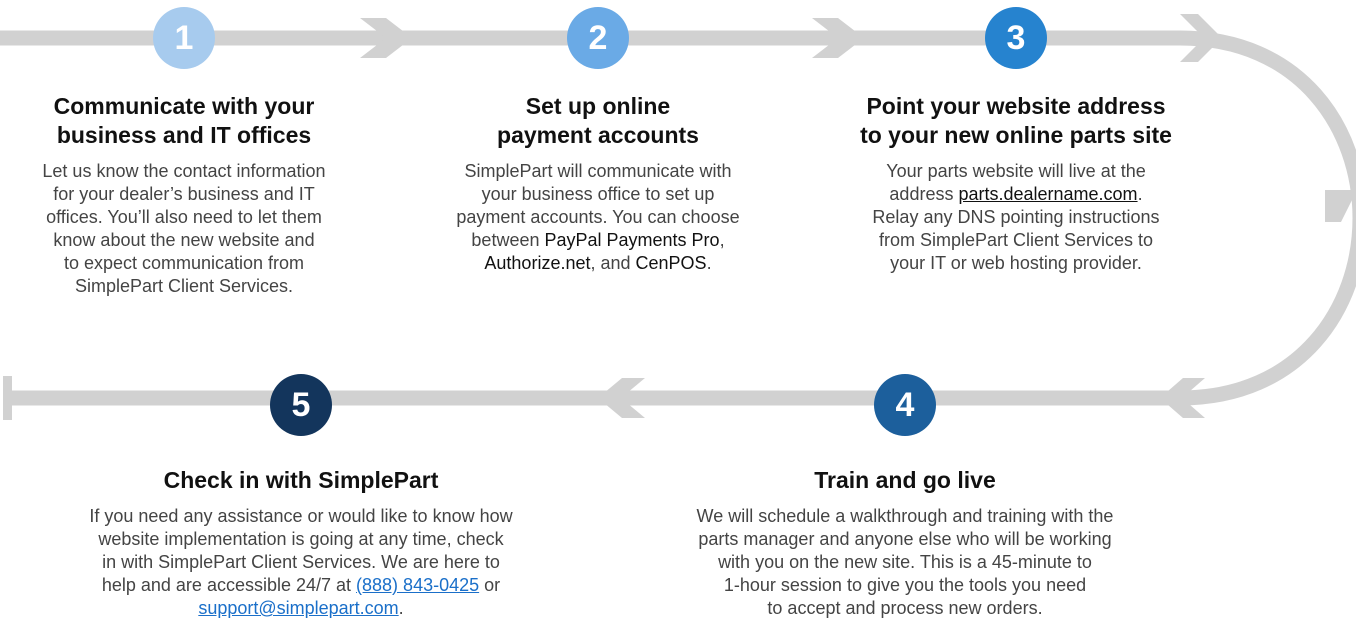 The width and height of the screenshot is (1356, 633). Describe the element at coordinates (298, 608) in the screenshot. I see `support-email-link: support@simplepart.com` at that location.